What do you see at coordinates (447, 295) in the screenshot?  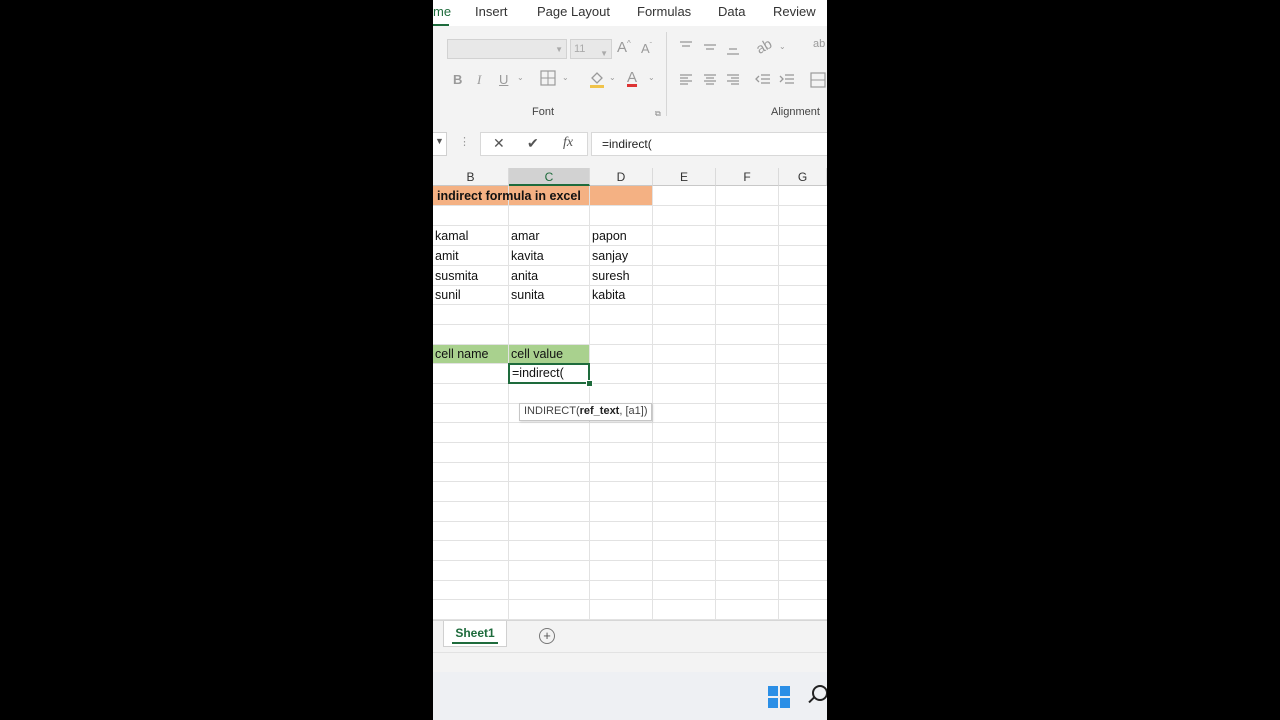 I see `cell-b7: sunil` at bounding box center [447, 295].